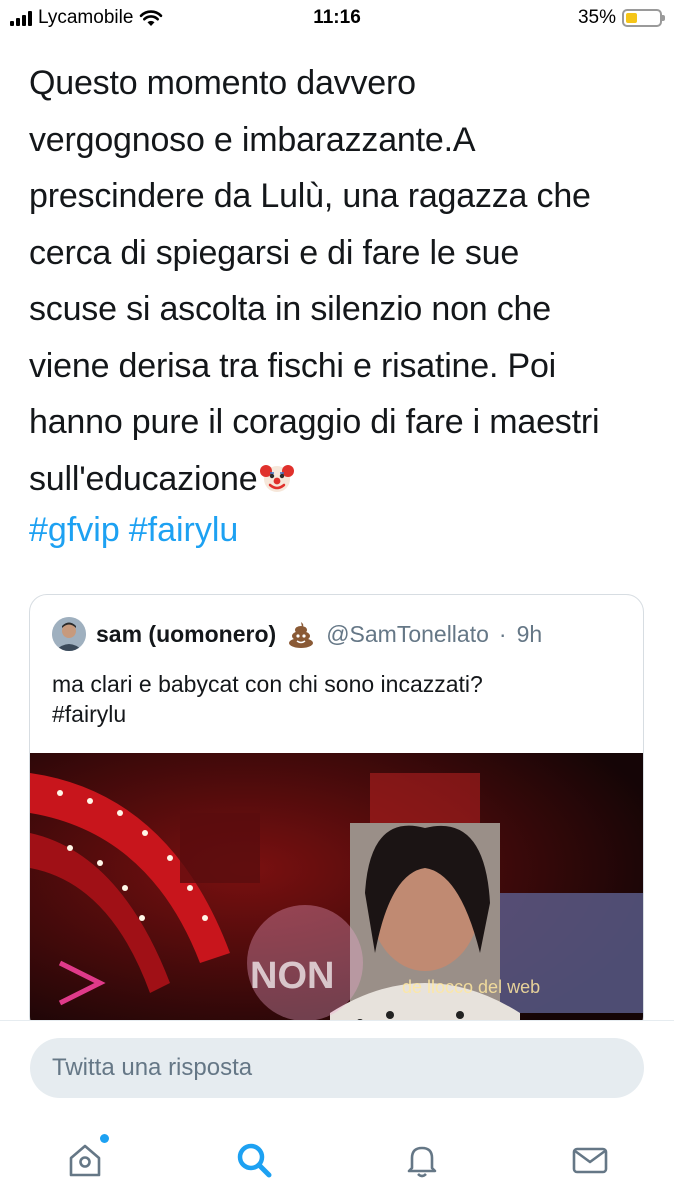 Image resolution: width=674 pixels, height=1200 pixels. I want to click on home-icon, so click(85, 1160).